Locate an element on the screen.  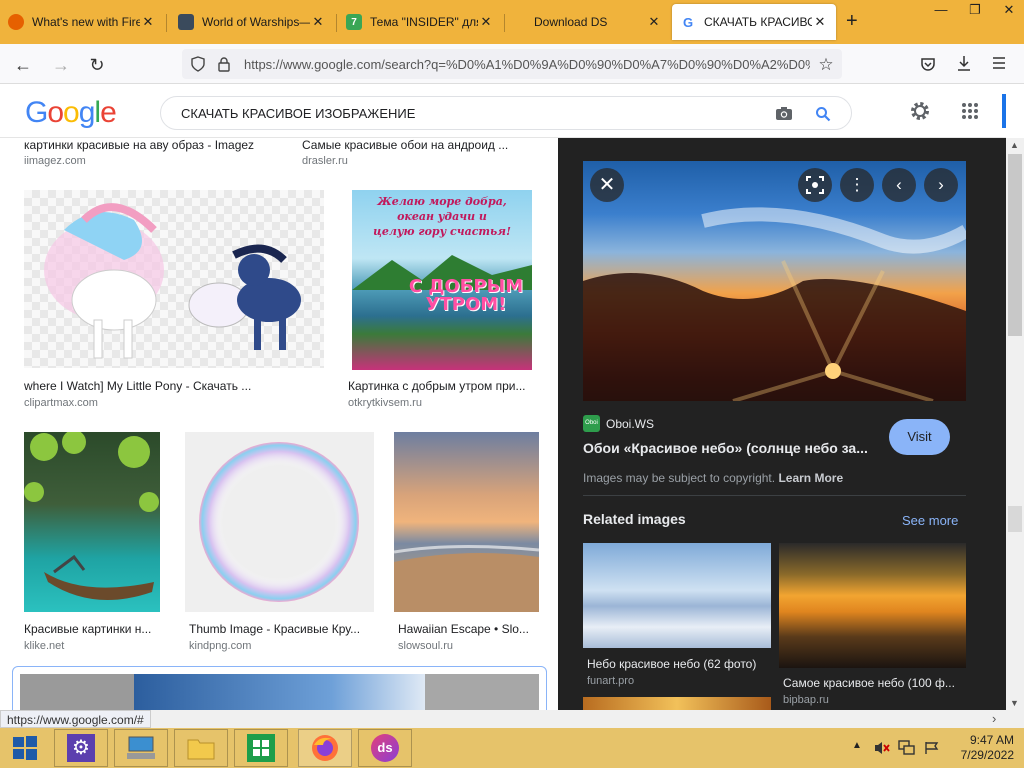
related-caption: Небо красивое небо (62 фото) is located at coordinates (671, 664).